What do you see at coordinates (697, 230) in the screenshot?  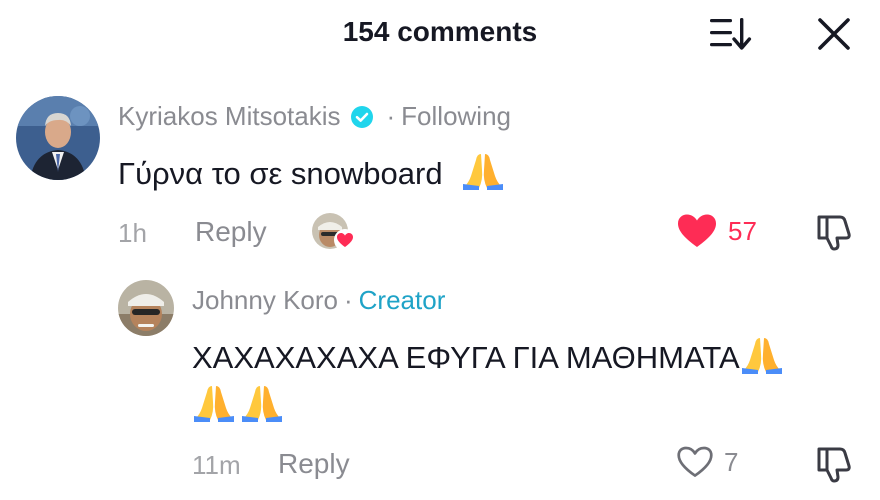 I see `heart-icon` at bounding box center [697, 230].